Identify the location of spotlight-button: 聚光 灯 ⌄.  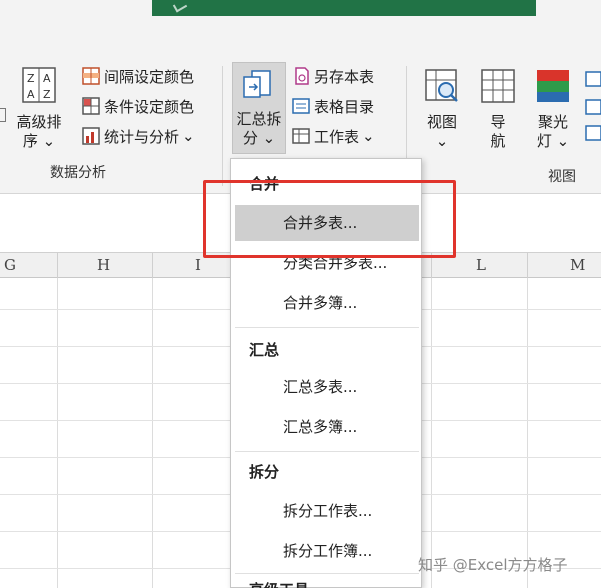
(553, 109).